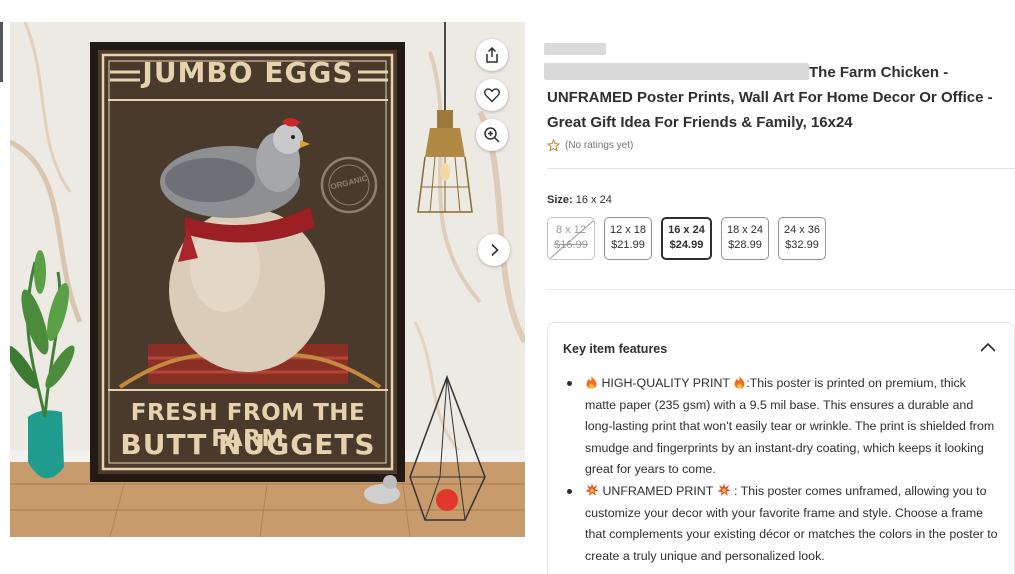 Image resolution: width=1015 pixels, height=574 pixels. I want to click on size-option-price: $16.99, so click(571, 245).